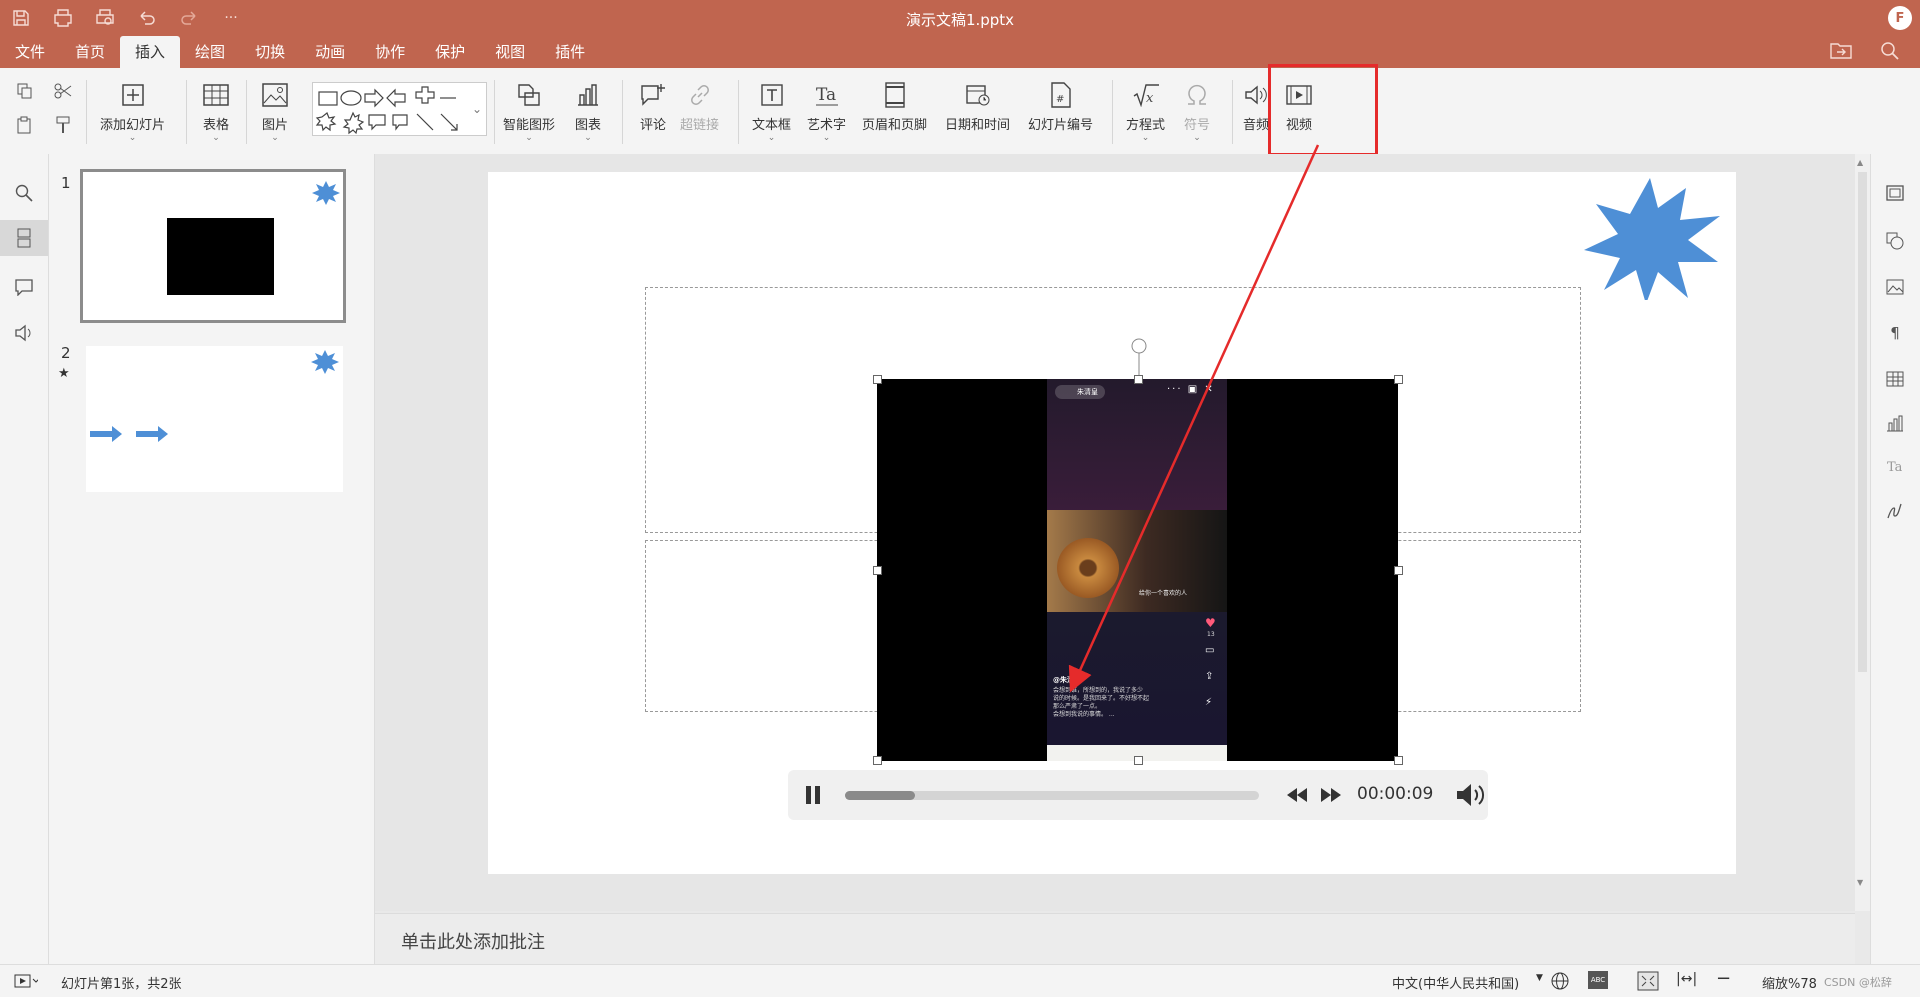 The image size is (1920, 997). What do you see at coordinates (63, 91) in the screenshot?
I see `cut-icon` at bounding box center [63, 91].